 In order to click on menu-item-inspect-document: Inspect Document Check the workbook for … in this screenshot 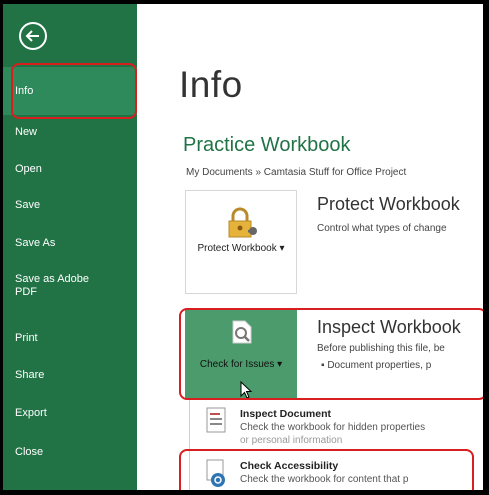, I will do `click(336, 423)`.